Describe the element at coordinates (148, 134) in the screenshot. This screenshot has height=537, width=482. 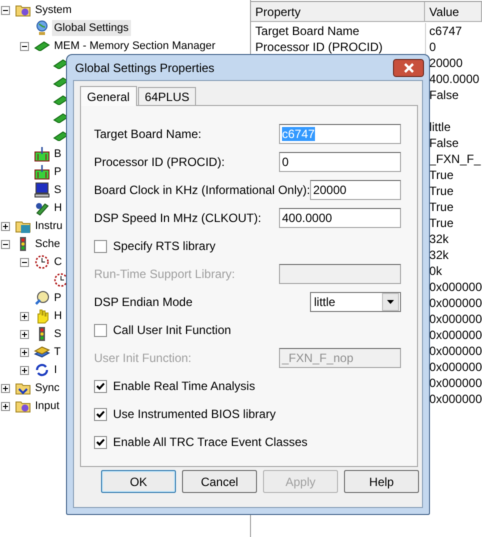
I see `field-label: Target Board Name:` at that location.